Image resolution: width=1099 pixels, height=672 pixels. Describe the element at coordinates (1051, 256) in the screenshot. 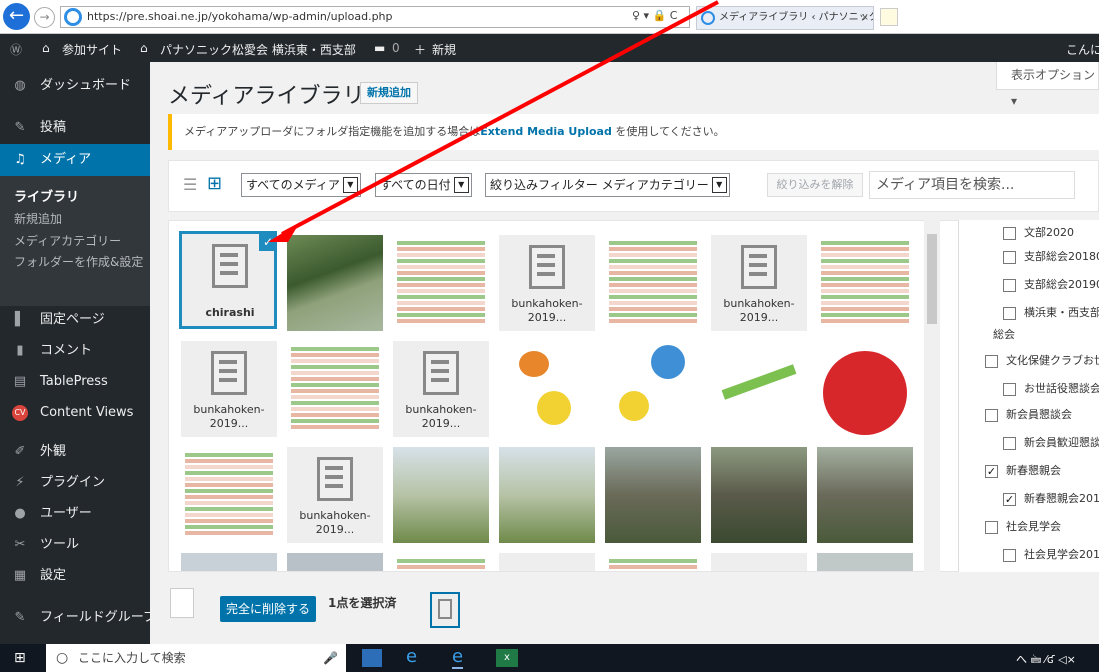

I see `category-item: 支部総会20180` at that location.